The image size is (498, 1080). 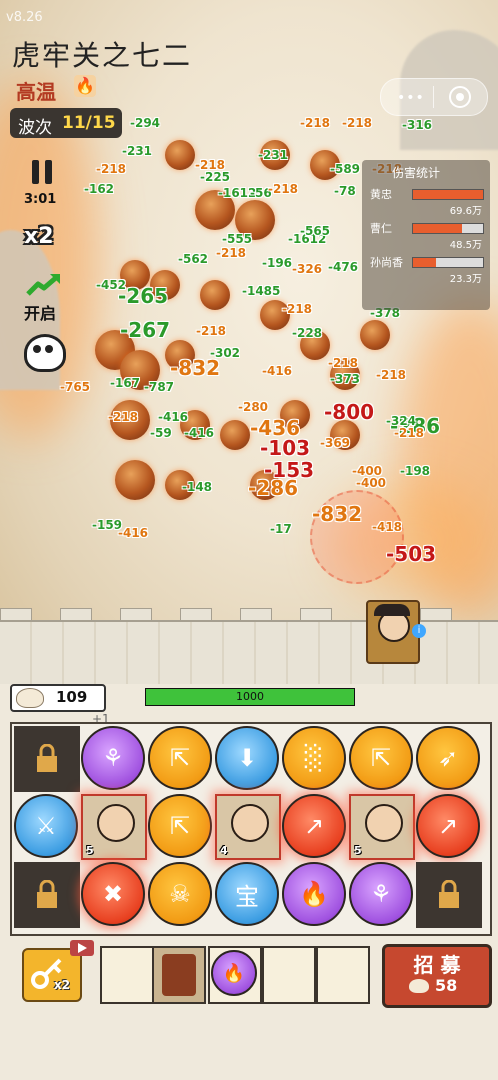 I want to click on arrow-up-right-icon: ↗, so click(x=314, y=826).